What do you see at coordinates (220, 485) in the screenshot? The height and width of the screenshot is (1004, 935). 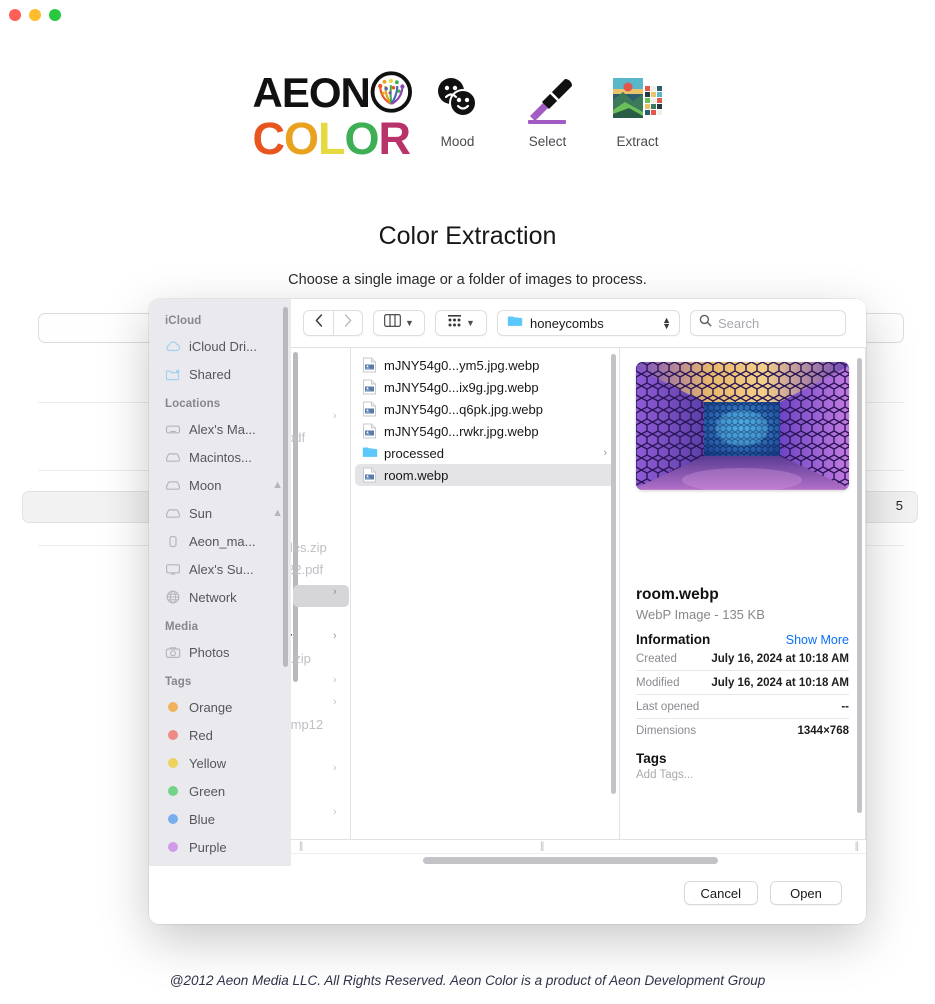 I see `sidebar-item-moon: Moon ▲` at bounding box center [220, 485].